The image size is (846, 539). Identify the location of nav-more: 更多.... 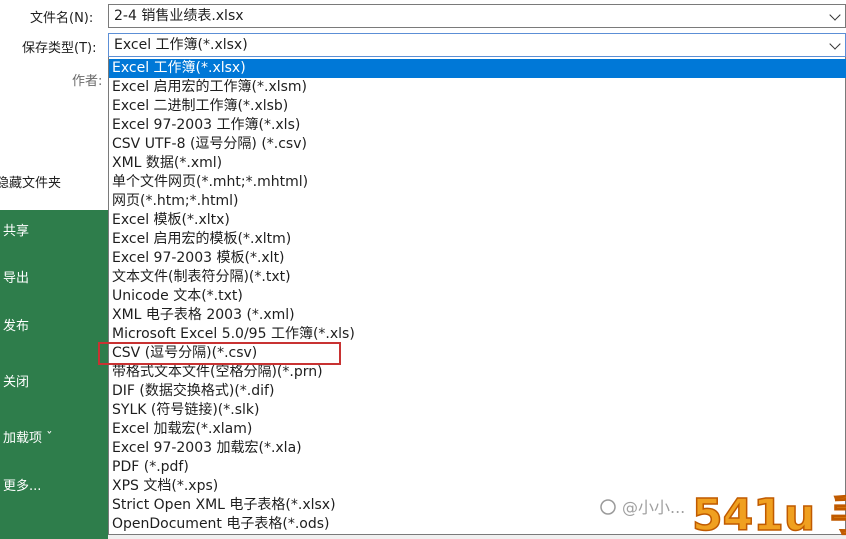
(22, 484).